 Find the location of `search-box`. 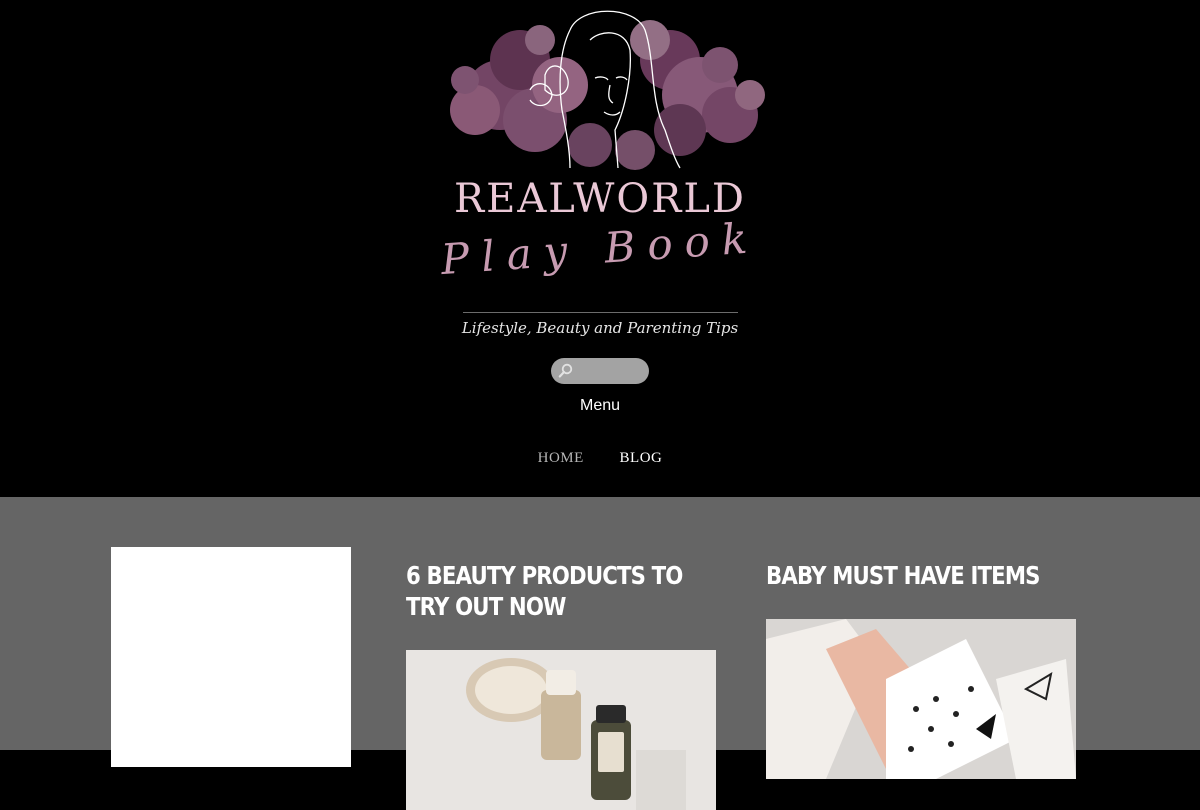

search-box is located at coordinates (600, 371).